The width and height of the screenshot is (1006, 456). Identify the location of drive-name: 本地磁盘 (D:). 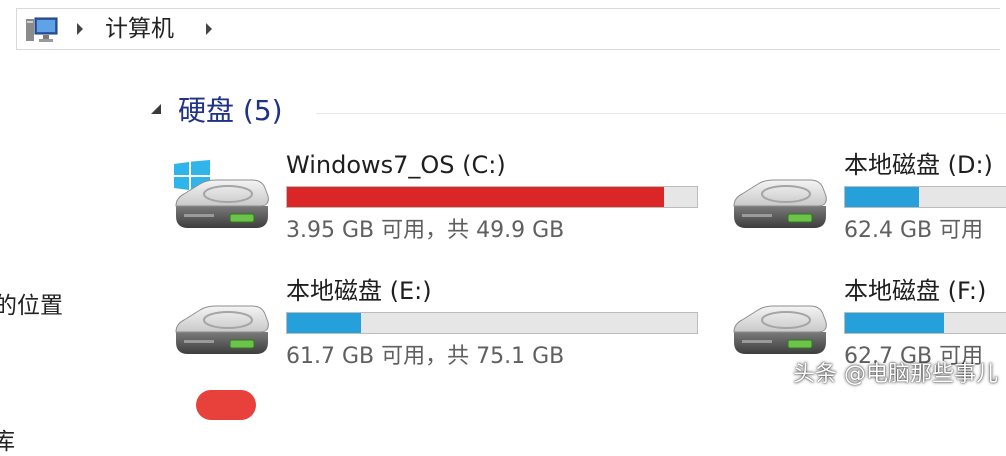
(918, 165).